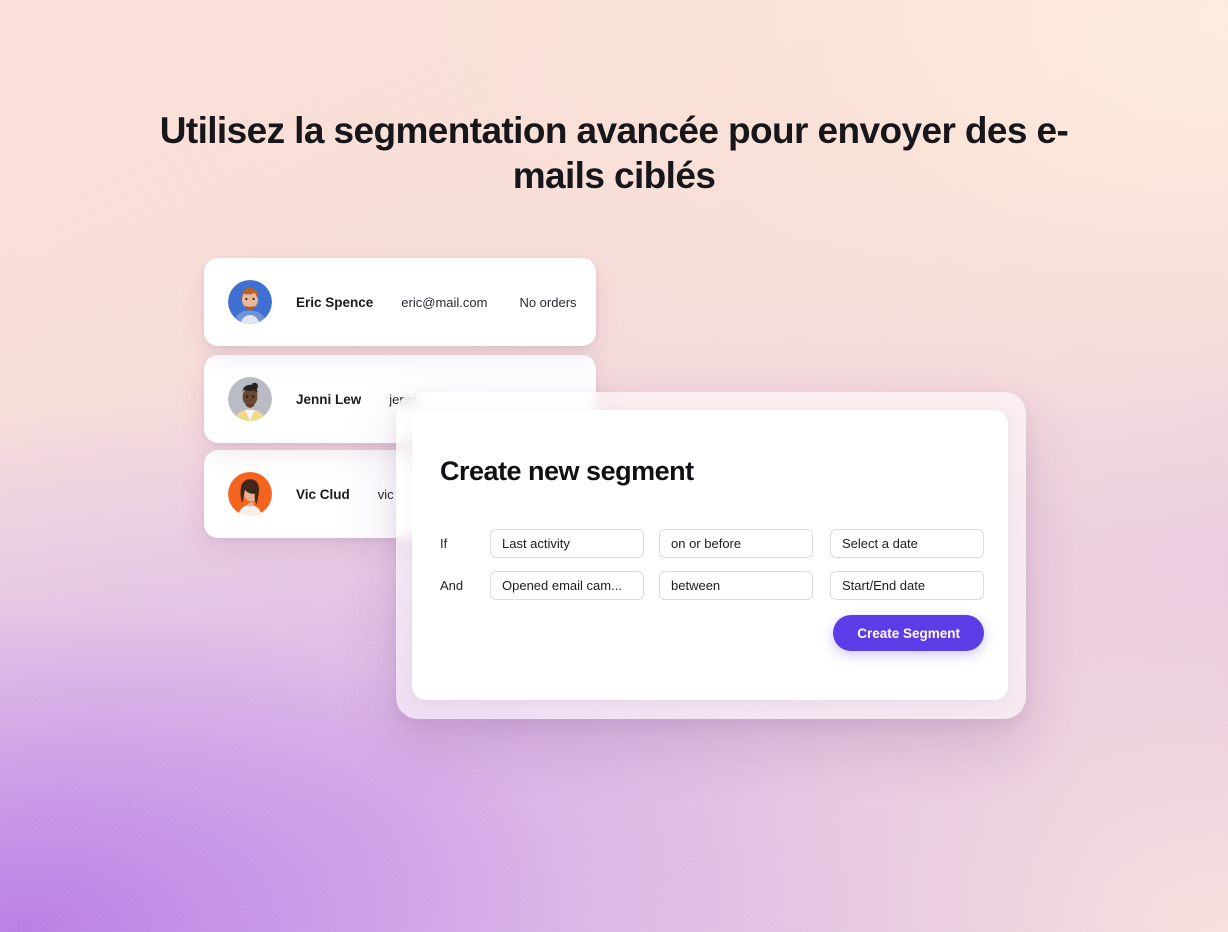  Describe the element at coordinates (452, 585) in the screenshot. I see `row-label-and: And` at that location.